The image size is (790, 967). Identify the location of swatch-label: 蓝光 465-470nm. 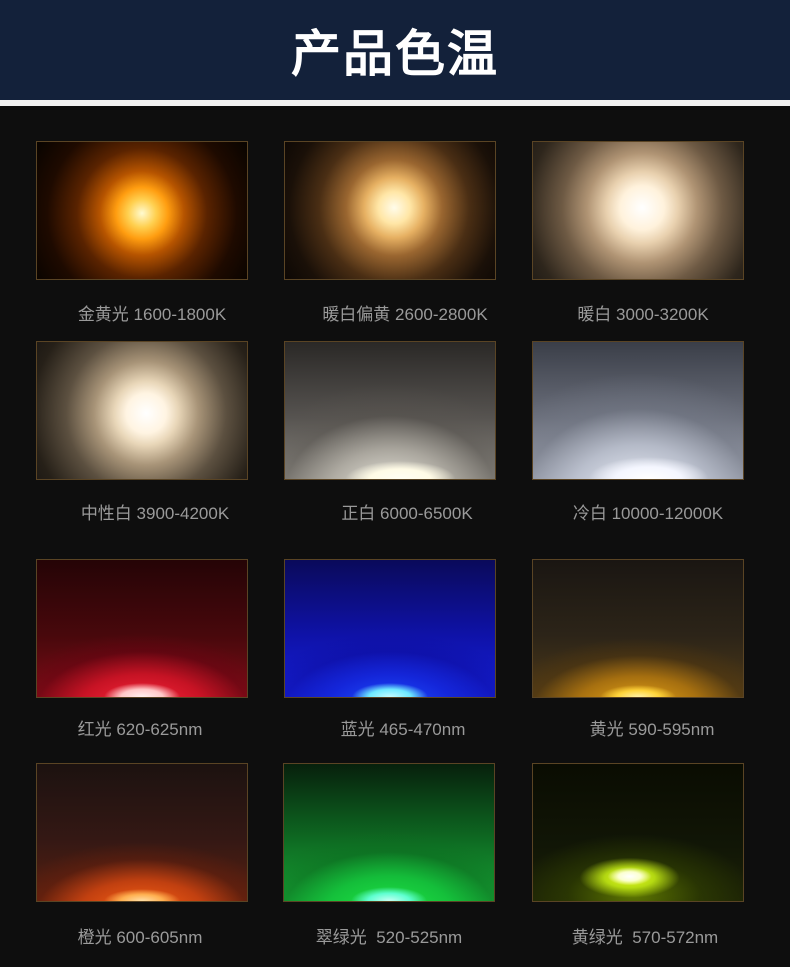
(403, 729).